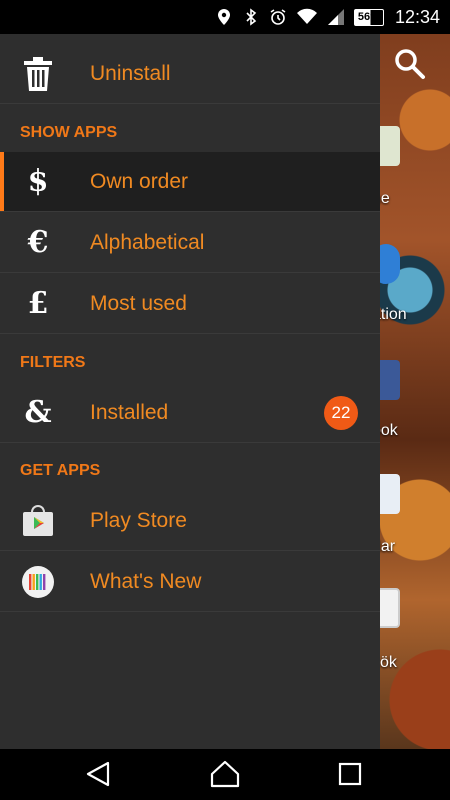 The image size is (450, 800). Describe the element at coordinates (69, 132) in the screenshot. I see `section-header: SHOW APPS` at that location.